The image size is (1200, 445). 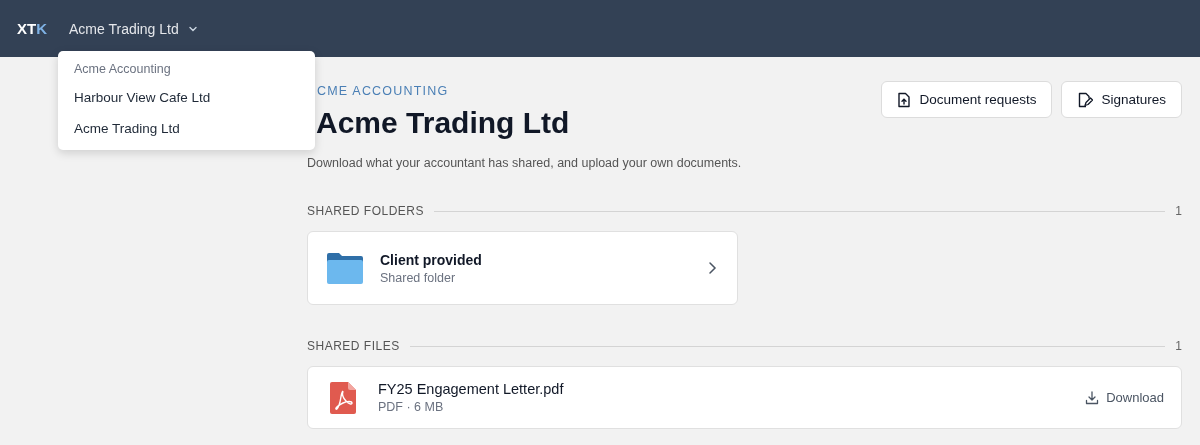 What do you see at coordinates (411, 407) in the screenshot?
I see `file-meta: PDF · 6 MB` at bounding box center [411, 407].